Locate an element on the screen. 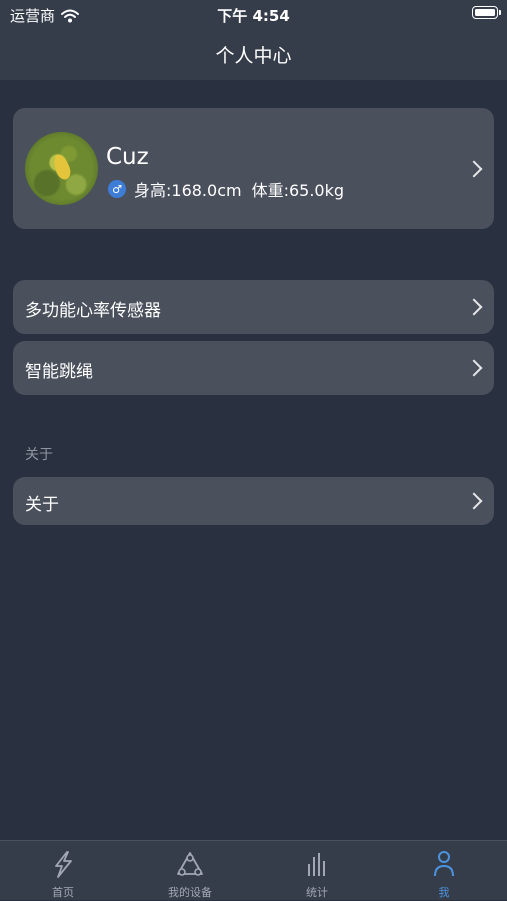  device-row-label: 智能跳绳 is located at coordinates (59, 372).